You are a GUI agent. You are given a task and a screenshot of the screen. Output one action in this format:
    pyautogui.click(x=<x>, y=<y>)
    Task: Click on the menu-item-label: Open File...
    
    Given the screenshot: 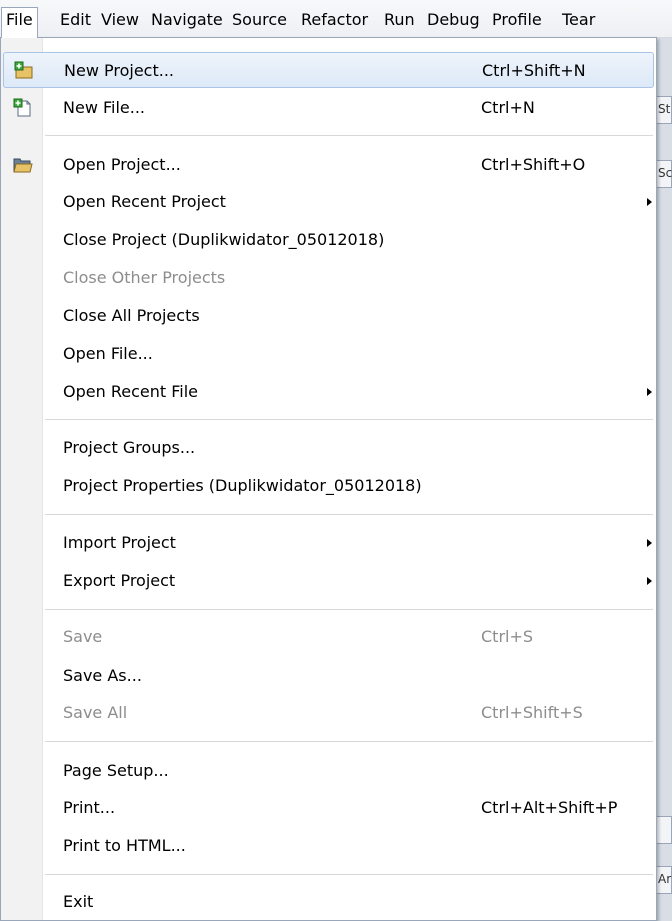 What is the action you would take?
    pyautogui.click(x=108, y=353)
    